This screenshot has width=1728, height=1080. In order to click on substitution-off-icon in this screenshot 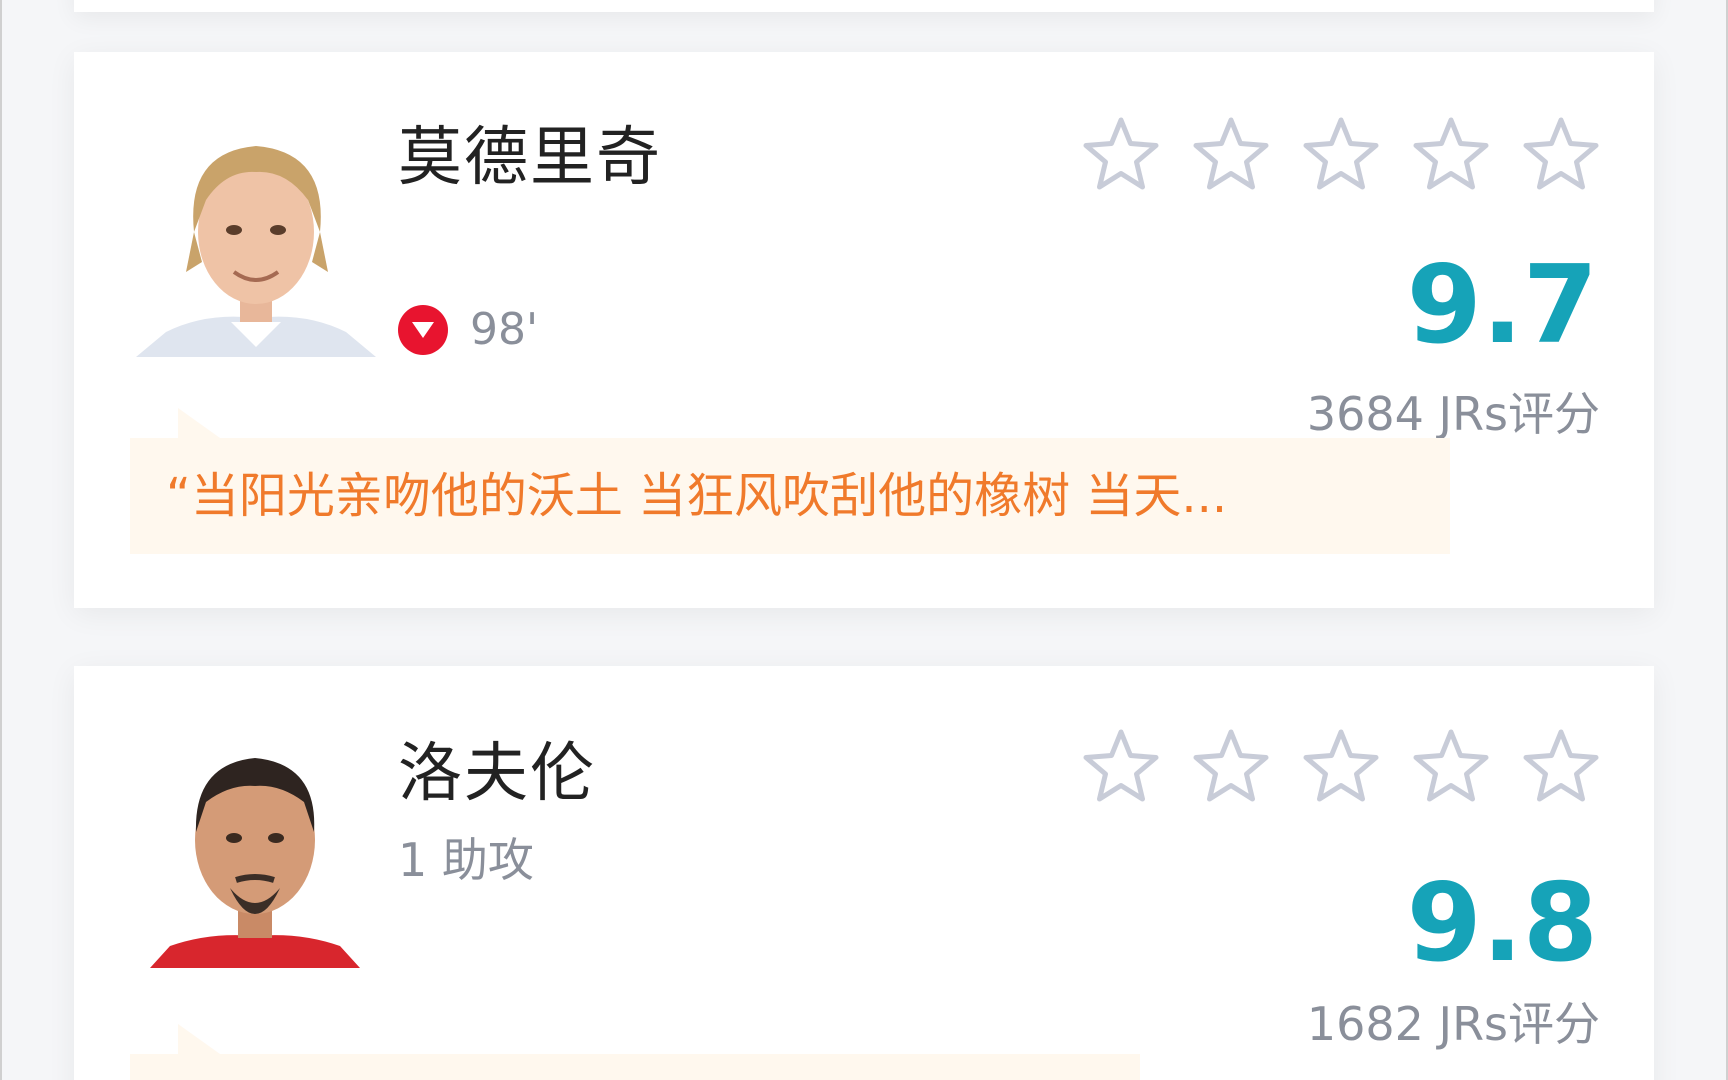, I will do `click(423, 329)`.